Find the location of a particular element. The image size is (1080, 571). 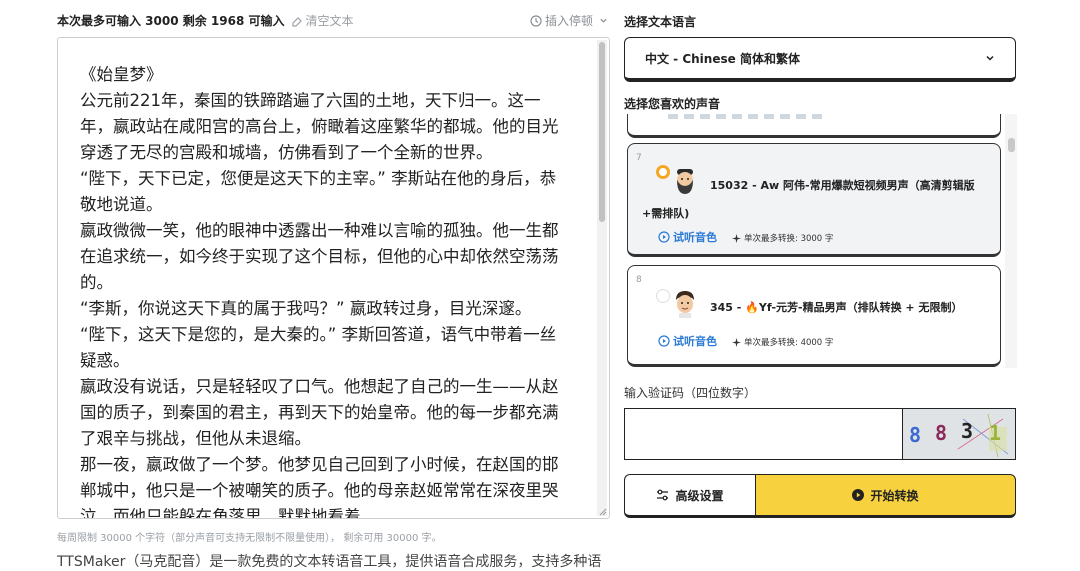

char-limit-text: 本次最多可输入 3000 剩余 1968 可输入 is located at coordinates (171, 21).